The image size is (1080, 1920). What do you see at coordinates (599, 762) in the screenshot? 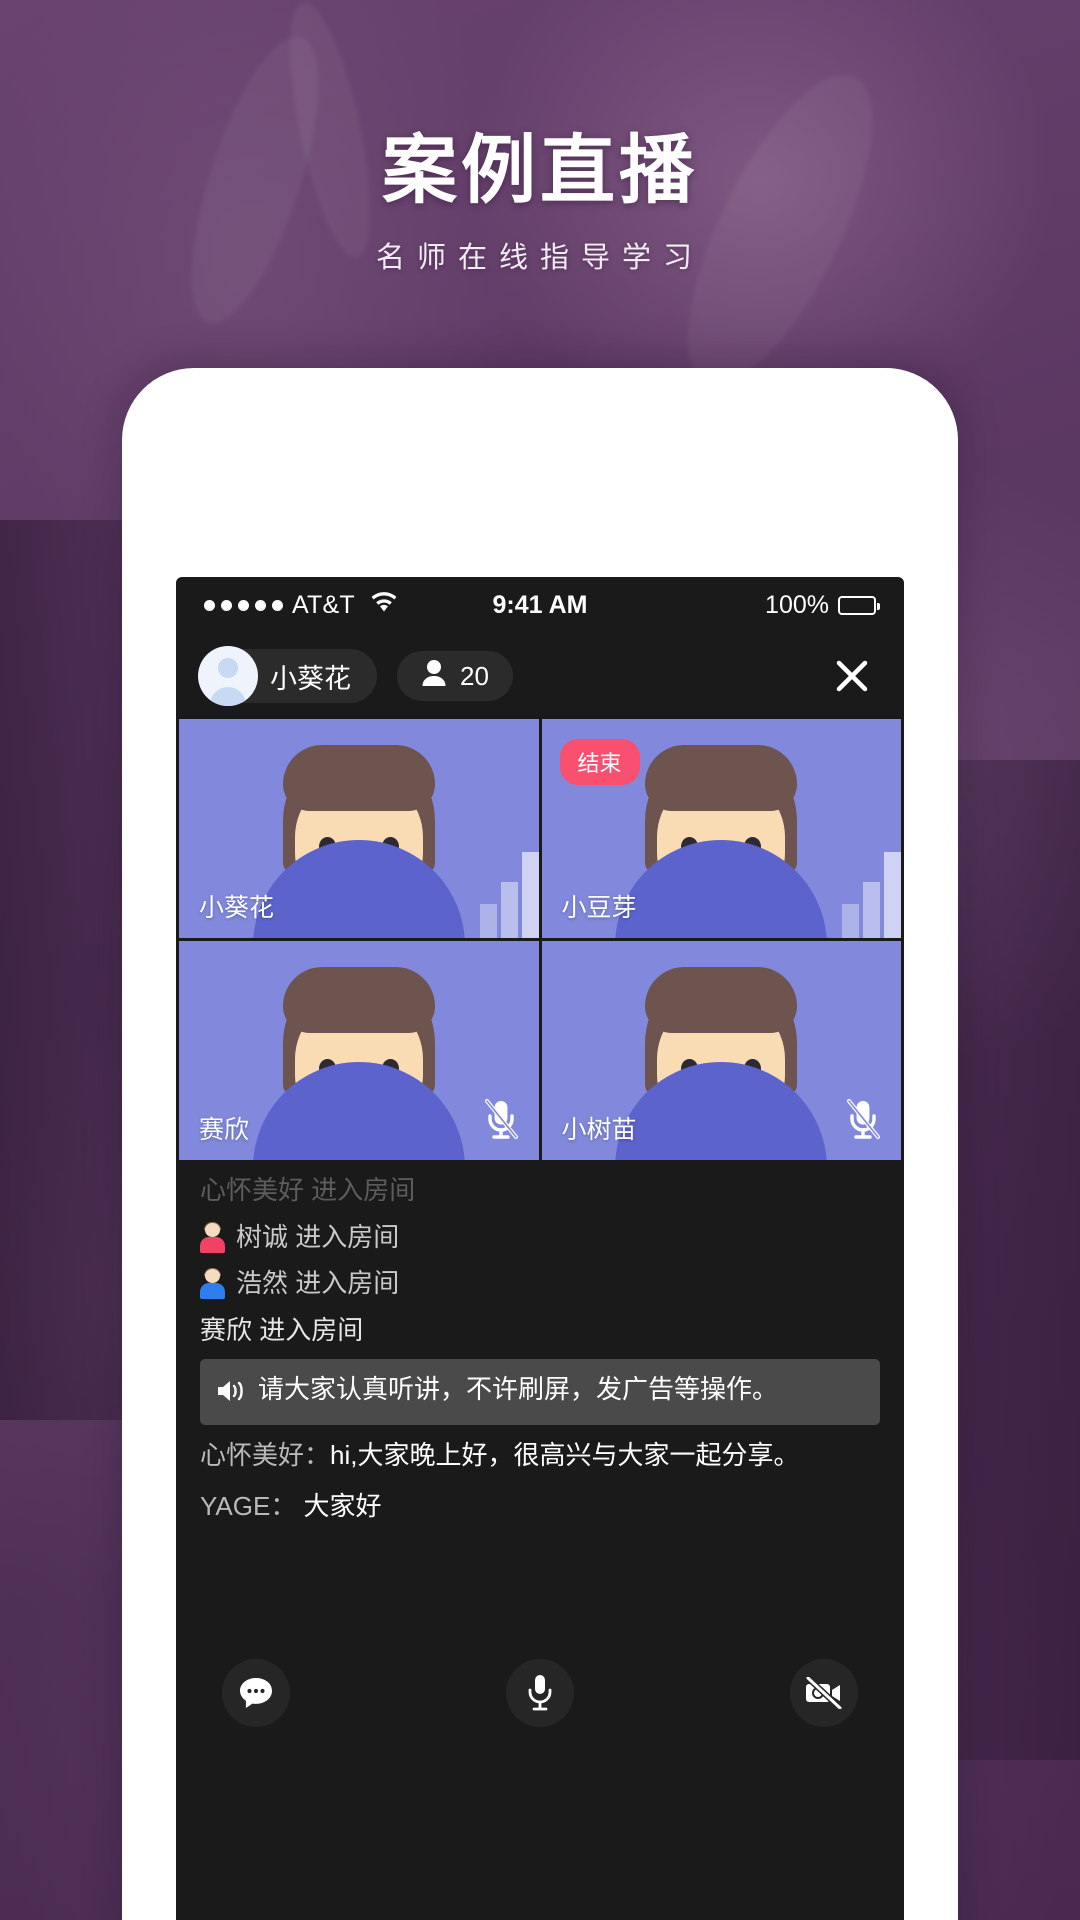
I see `status-badge: 结束` at bounding box center [599, 762].